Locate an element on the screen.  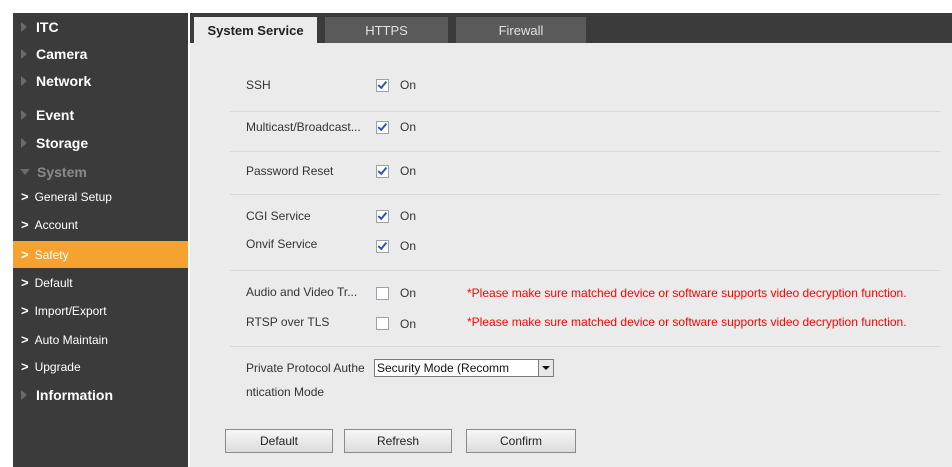
submenu-item-label: Account is located at coordinates (56, 224).